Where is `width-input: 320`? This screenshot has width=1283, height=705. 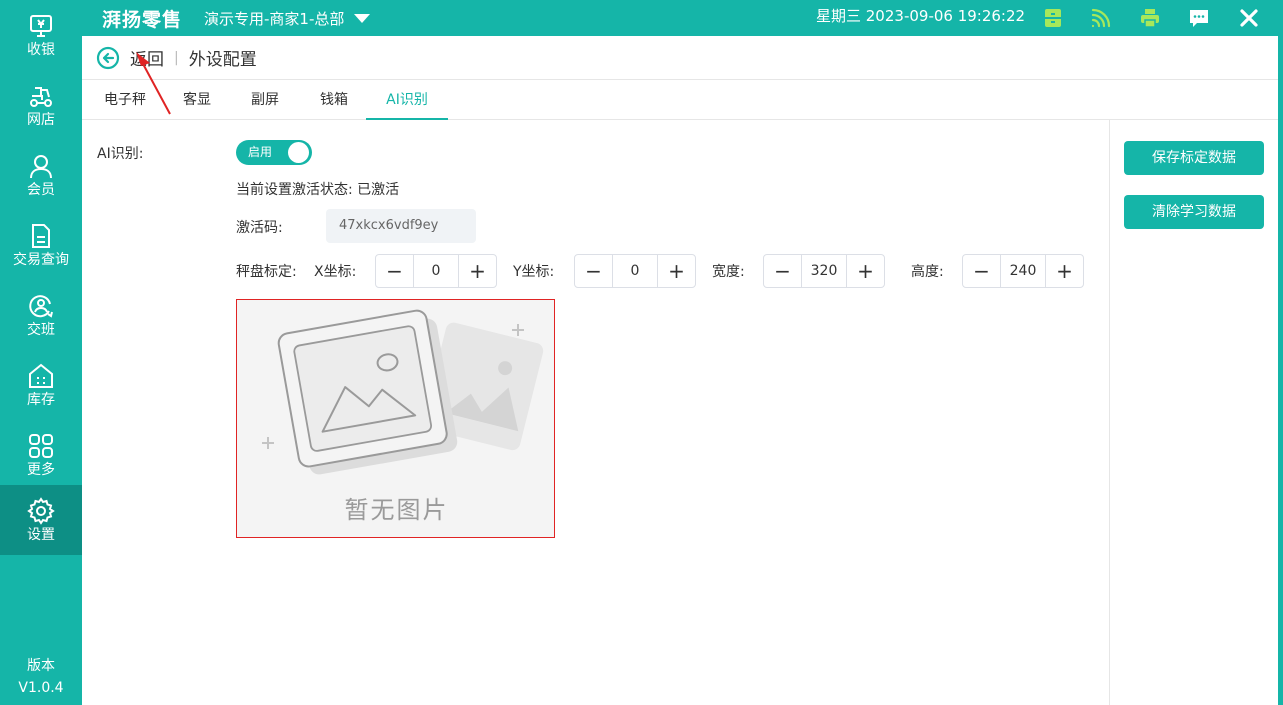 width-input: 320 is located at coordinates (824, 271).